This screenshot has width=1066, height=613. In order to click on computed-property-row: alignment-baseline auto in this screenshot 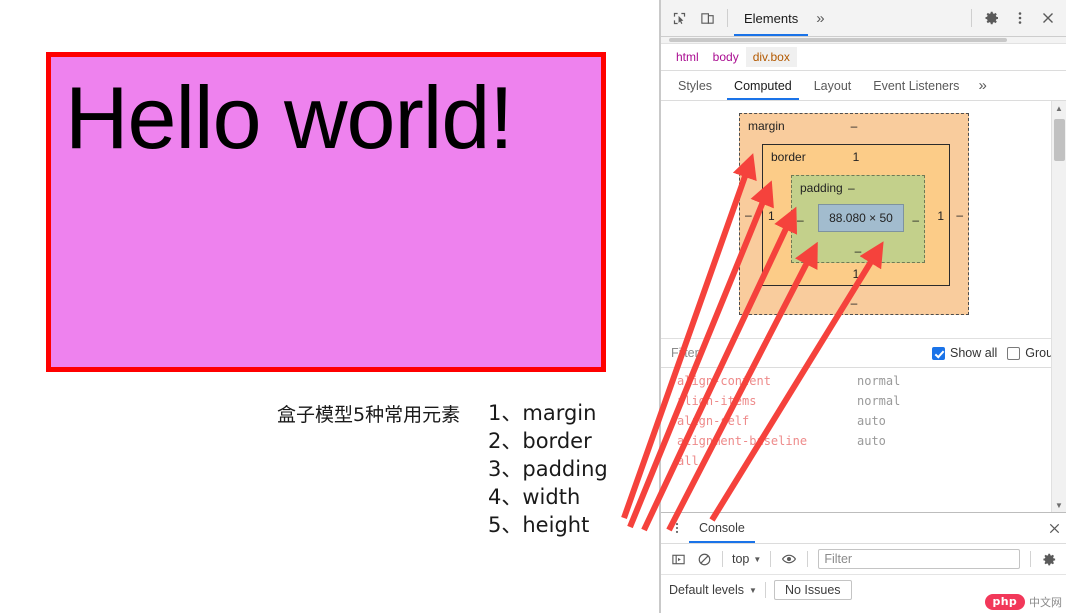, I will do `click(863, 441)`.